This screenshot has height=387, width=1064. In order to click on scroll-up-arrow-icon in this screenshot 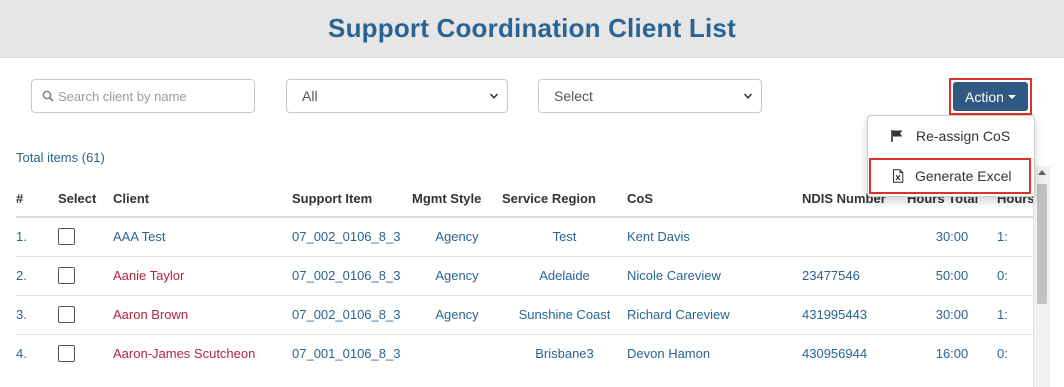, I will do `click(1042, 172)`.